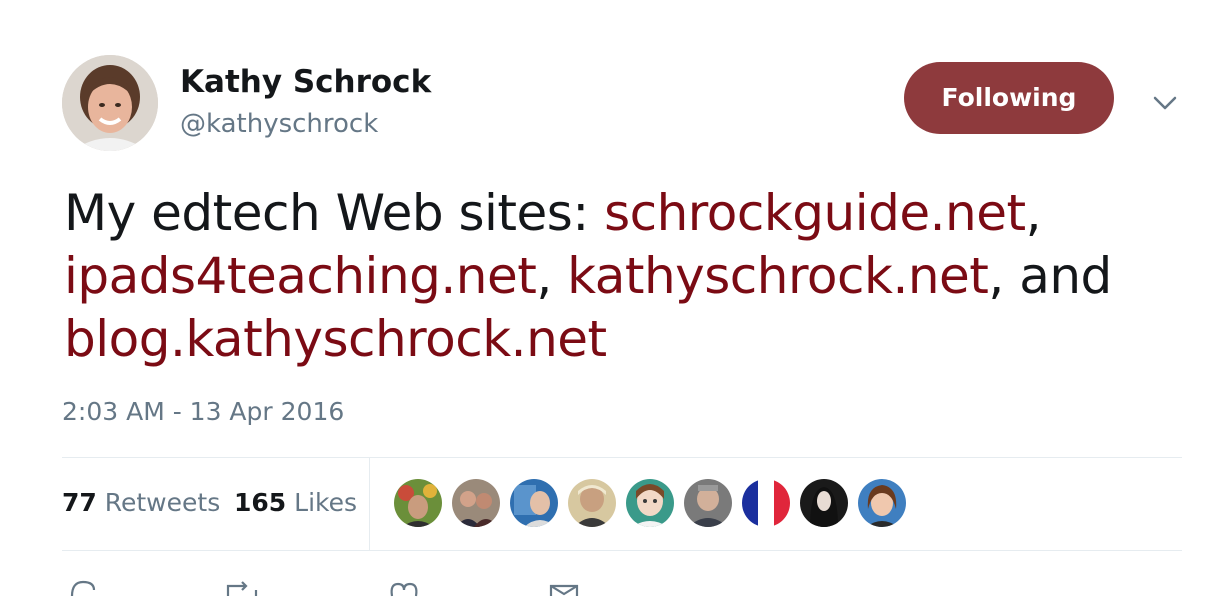  I want to click on author-avatar, so click(110, 103).